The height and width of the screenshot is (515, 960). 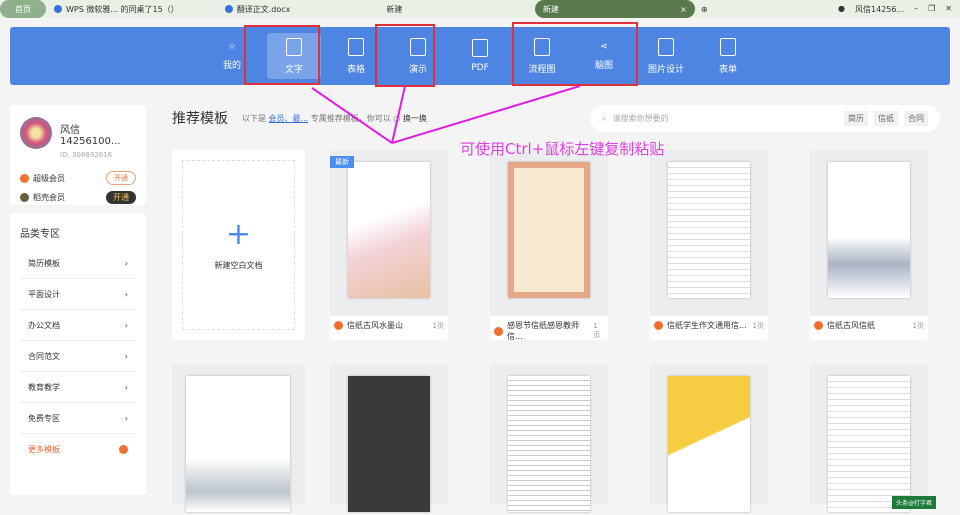 I want to click on tab-home: 首页, so click(x=23, y=9).